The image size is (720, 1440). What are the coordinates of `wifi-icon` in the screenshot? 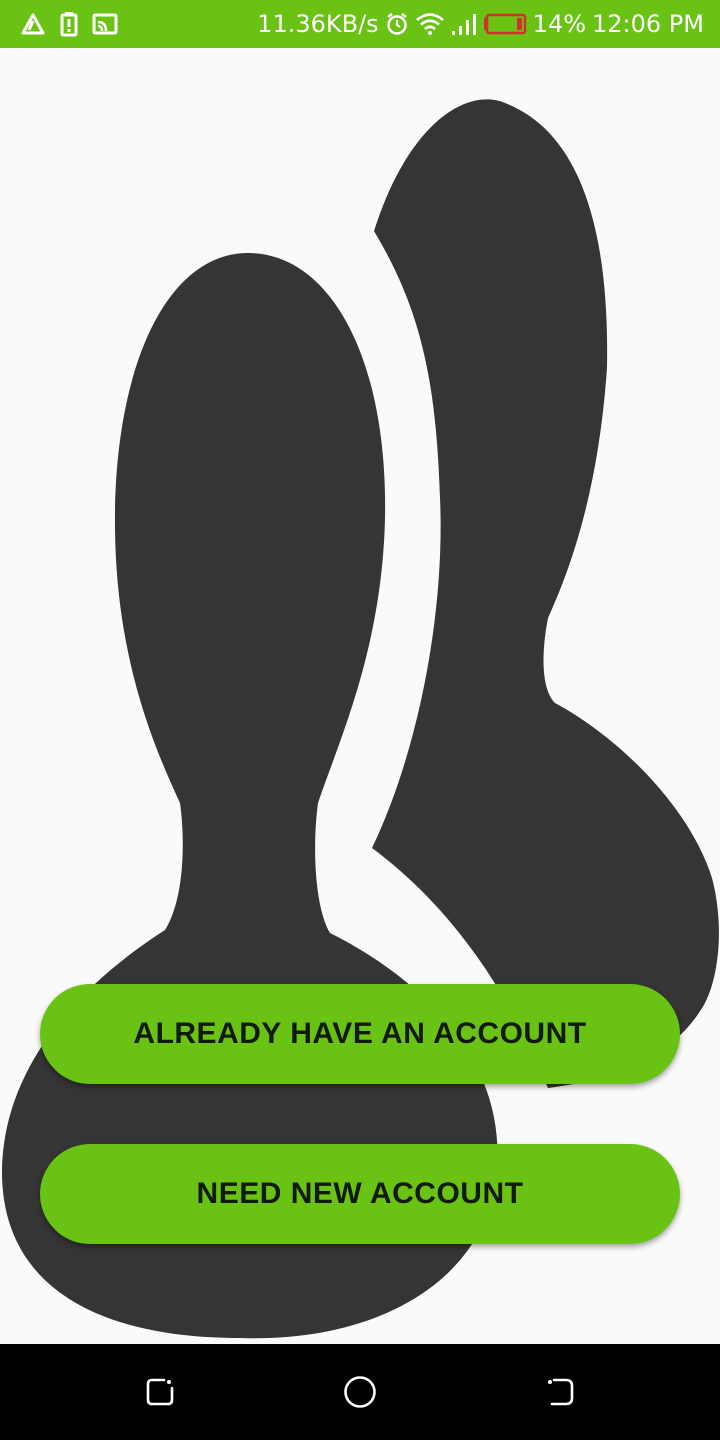 It's located at (430, 24).